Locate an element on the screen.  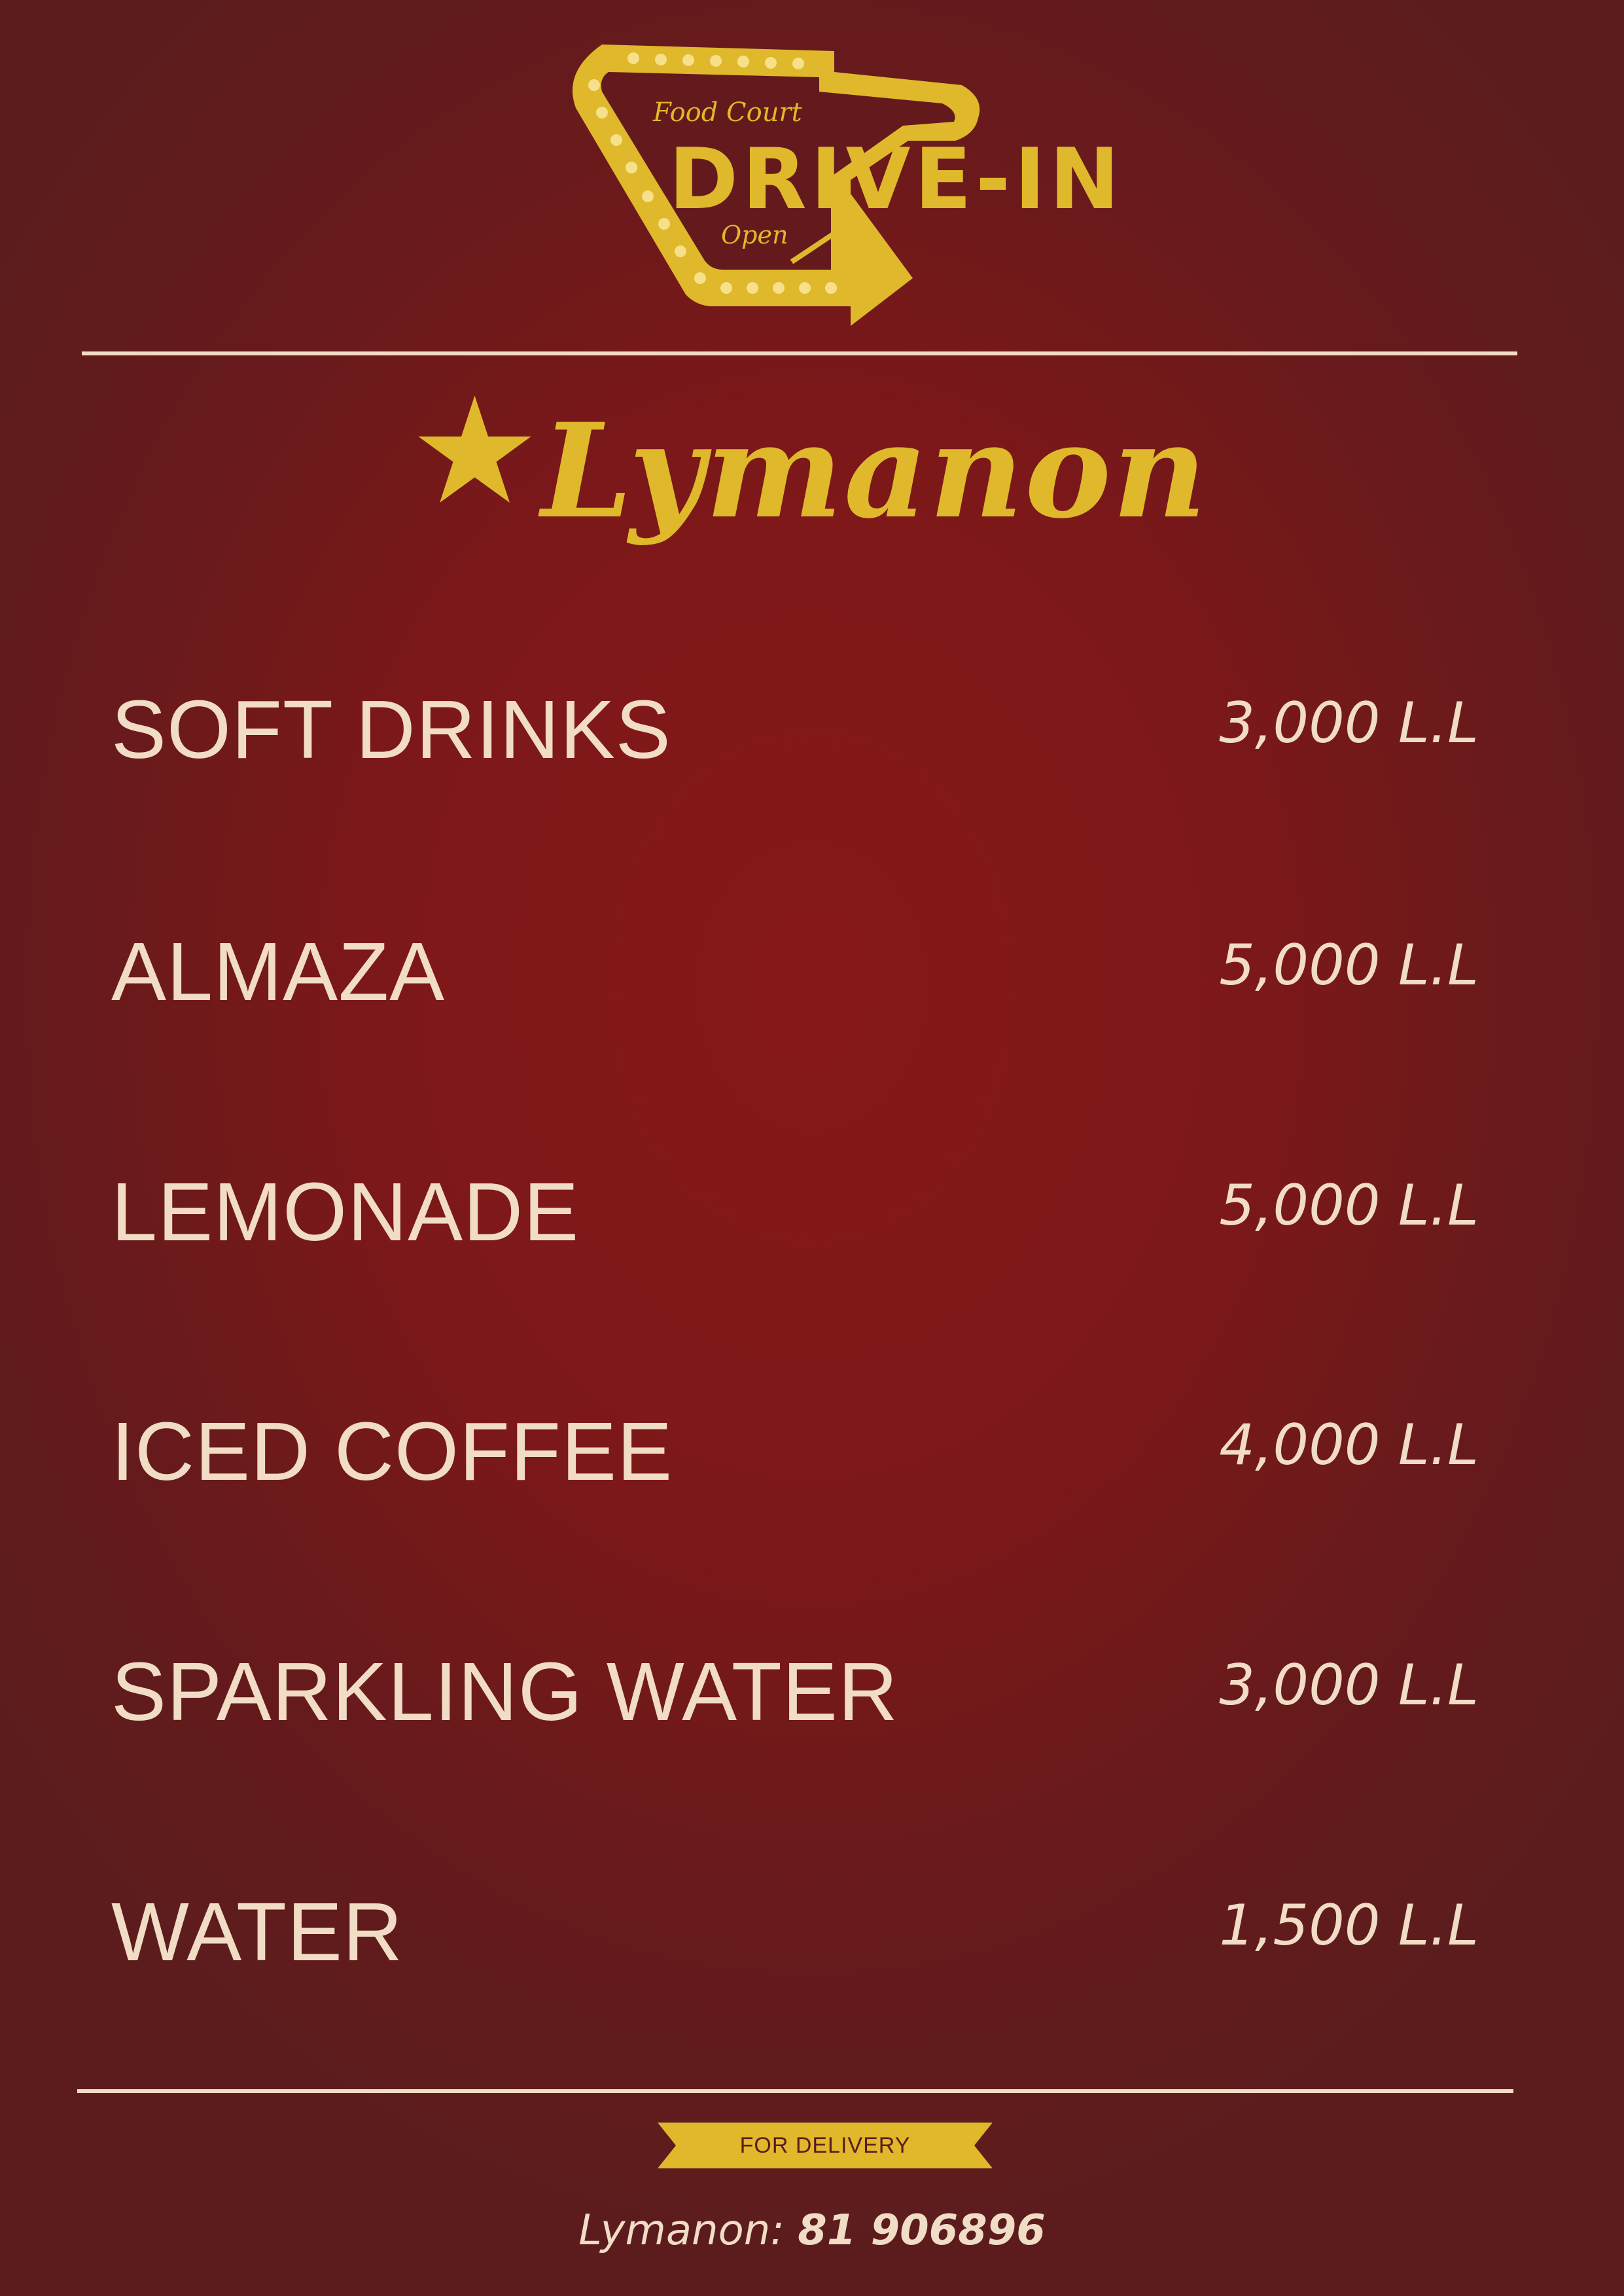
menu-item: SPARKLING WATER 3,000 L.L is located at coordinates (795, 1691).